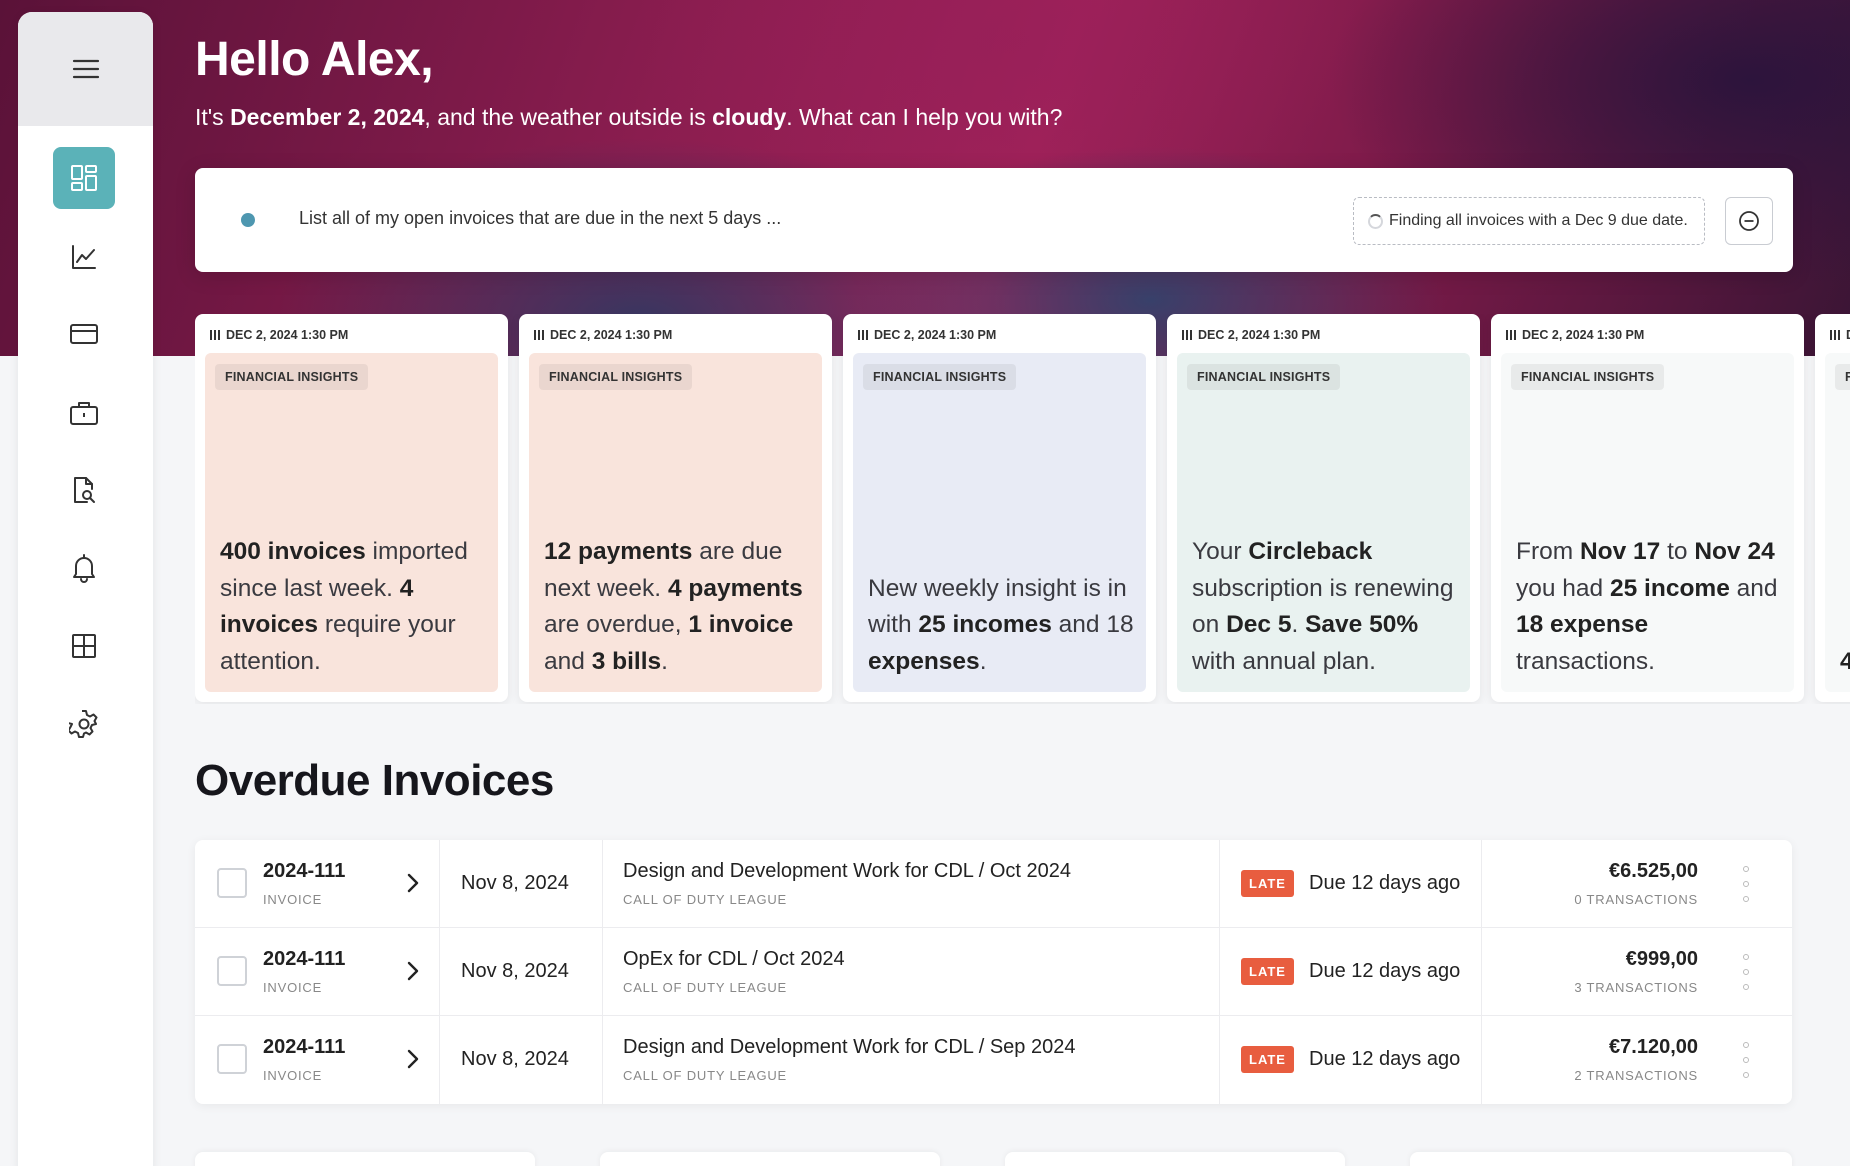 The image size is (1850, 1166). What do you see at coordinates (1375, 221) in the screenshot?
I see `spinner-icon` at bounding box center [1375, 221].